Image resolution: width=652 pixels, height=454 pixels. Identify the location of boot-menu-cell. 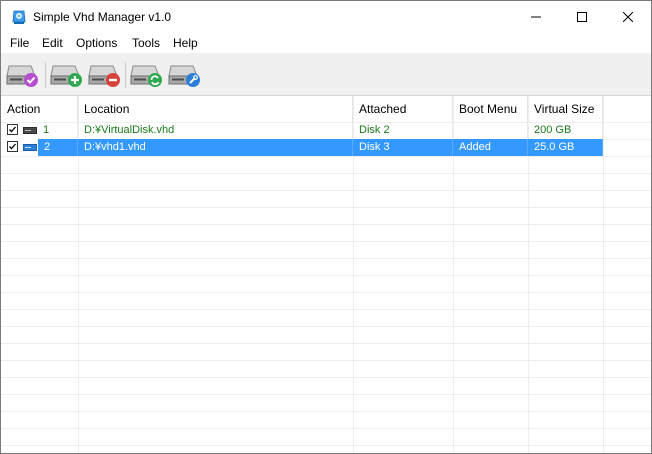
(490, 130).